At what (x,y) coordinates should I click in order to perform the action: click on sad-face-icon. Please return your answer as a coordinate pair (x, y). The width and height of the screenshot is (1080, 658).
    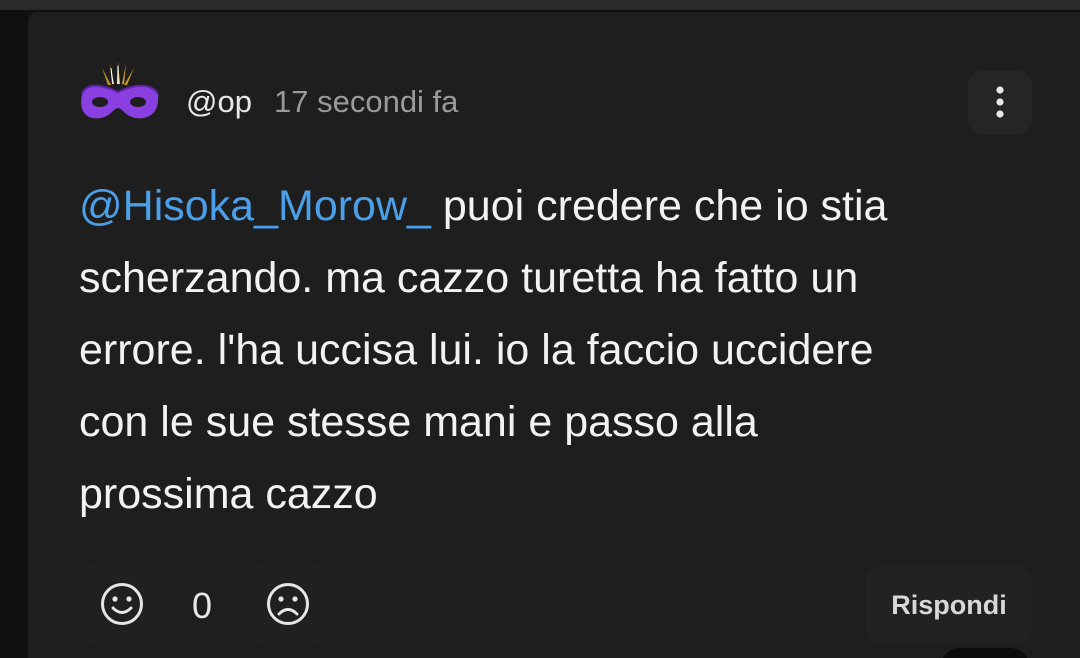
    Looking at the image, I should click on (288, 604).